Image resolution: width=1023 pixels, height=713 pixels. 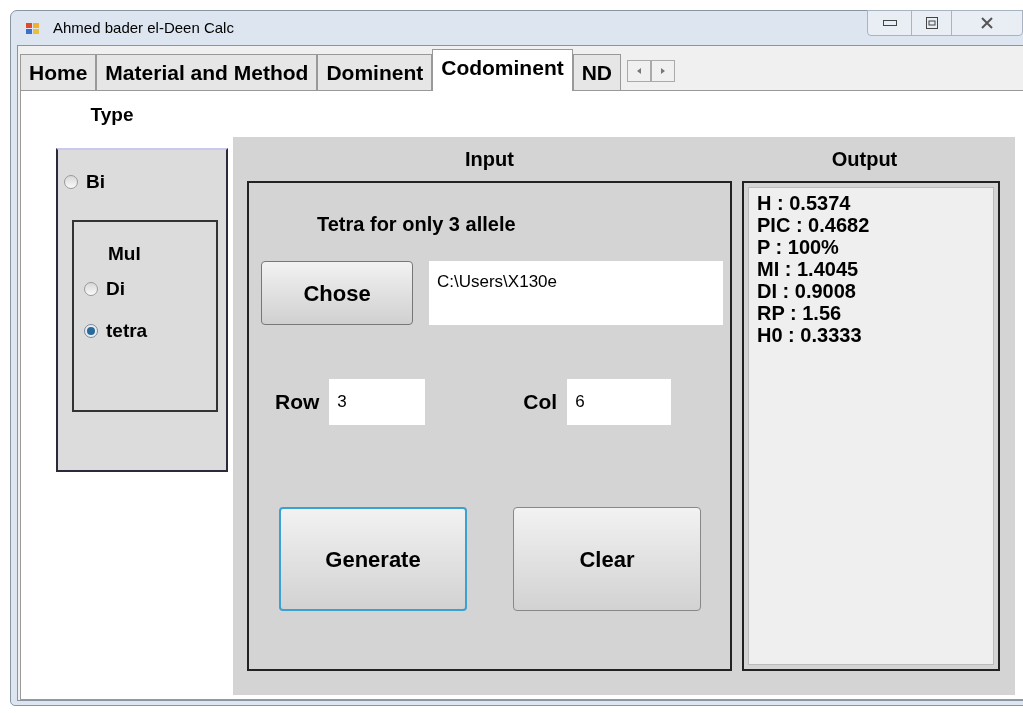 What do you see at coordinates (810, 335) in the screenshot?
I see `output-line: H0 : 0.3333` at bounding box center [810, 335].